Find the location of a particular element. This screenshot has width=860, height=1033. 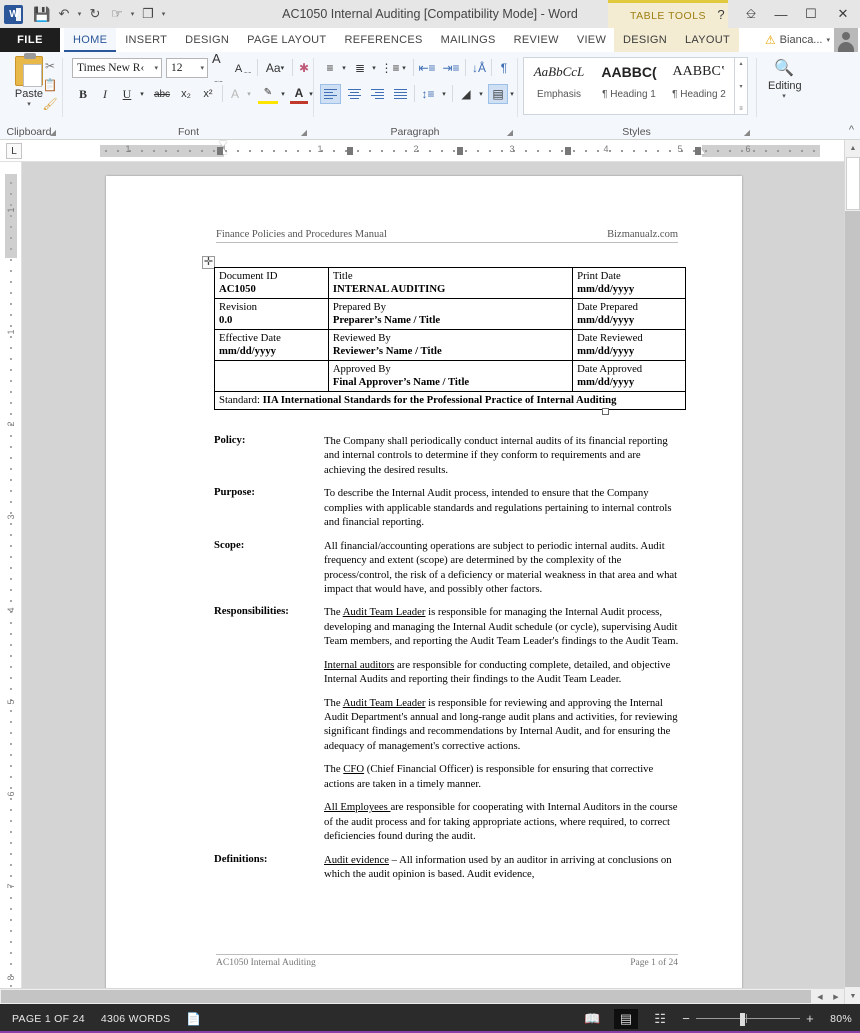

print-layout-icon: ▤ is located at coordinates (626, 1018).